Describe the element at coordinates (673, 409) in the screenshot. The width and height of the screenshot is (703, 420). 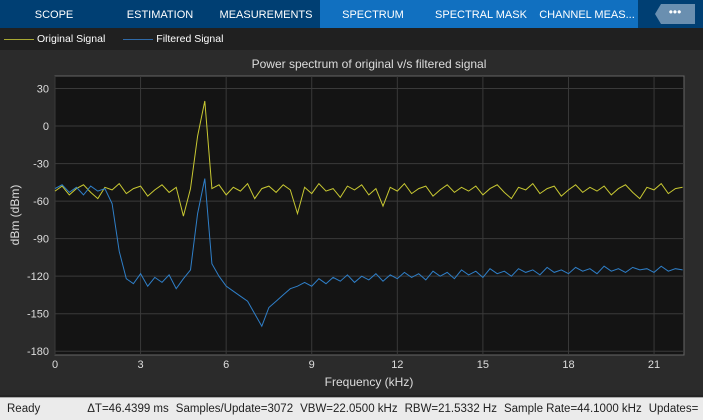
I see `status-updates: Updates=` at that location.